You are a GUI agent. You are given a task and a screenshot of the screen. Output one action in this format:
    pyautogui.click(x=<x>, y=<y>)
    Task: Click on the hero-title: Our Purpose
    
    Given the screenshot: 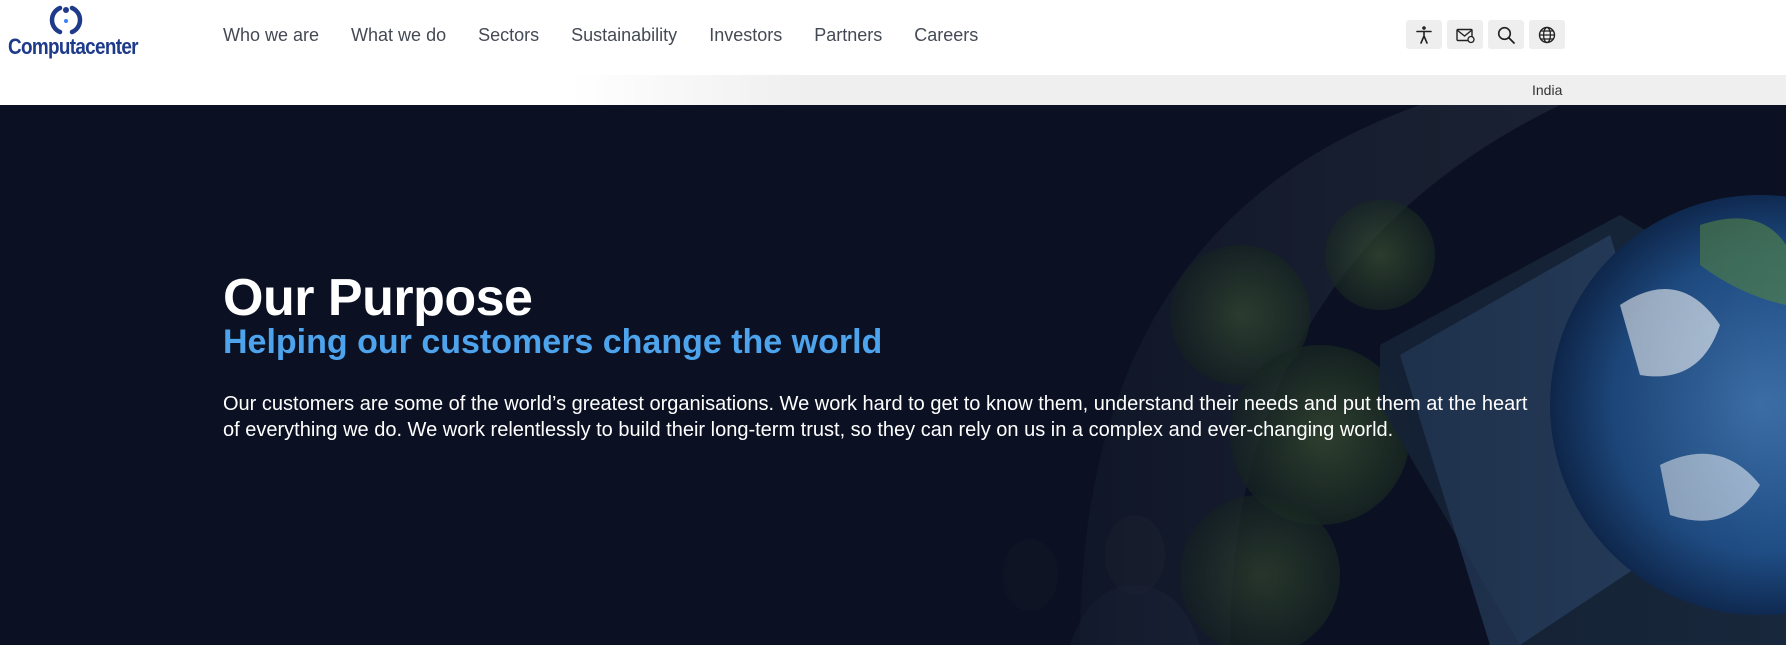 What is the action you would take?
    pyautogui.click(x=378, y=298)
    